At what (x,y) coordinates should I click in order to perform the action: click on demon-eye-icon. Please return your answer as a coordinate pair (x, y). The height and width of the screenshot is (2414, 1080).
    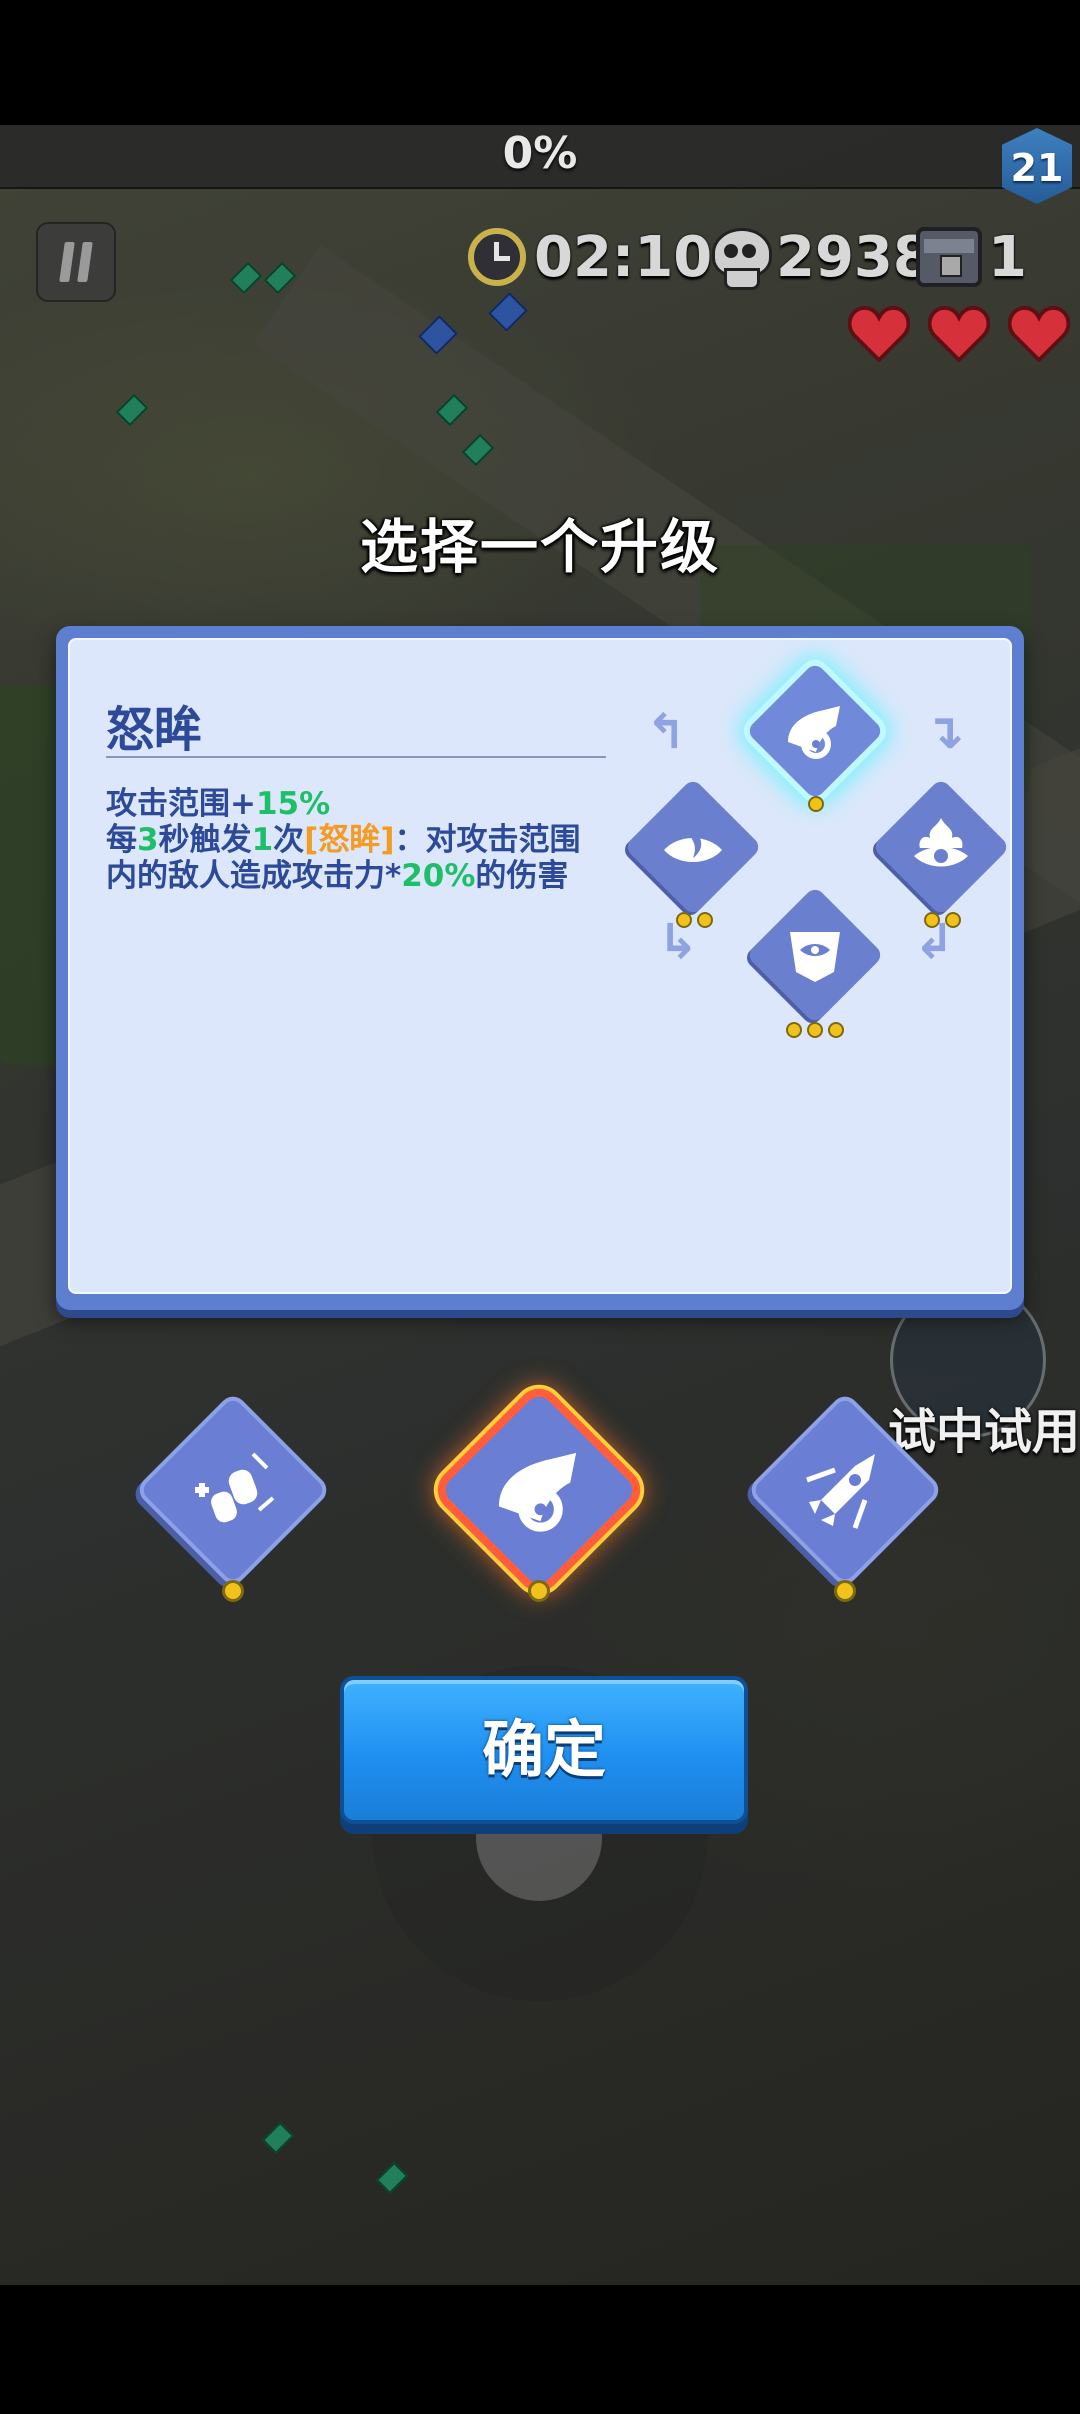
    Looking at the image, I should click on (815, 955).